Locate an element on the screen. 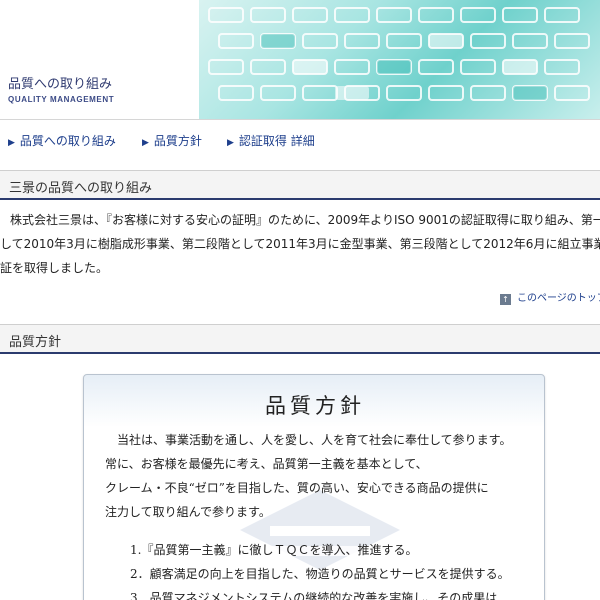 Image resolution: width=600 pixels, height=600 pixels. page-top-icon: ↑ is located at coordinates (505, 299).